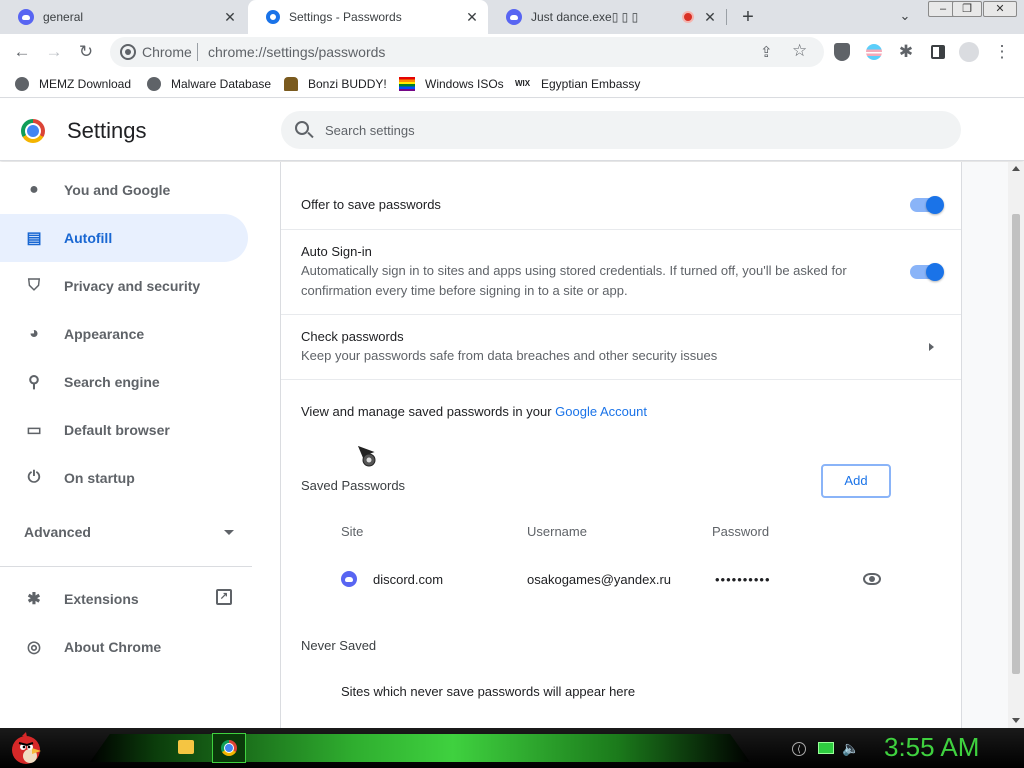 The image size is (1024, 768). Describe the element at coordinates (464, 84) in the screenshot. I see `bookmark-label: Windows ISOs` at that location.